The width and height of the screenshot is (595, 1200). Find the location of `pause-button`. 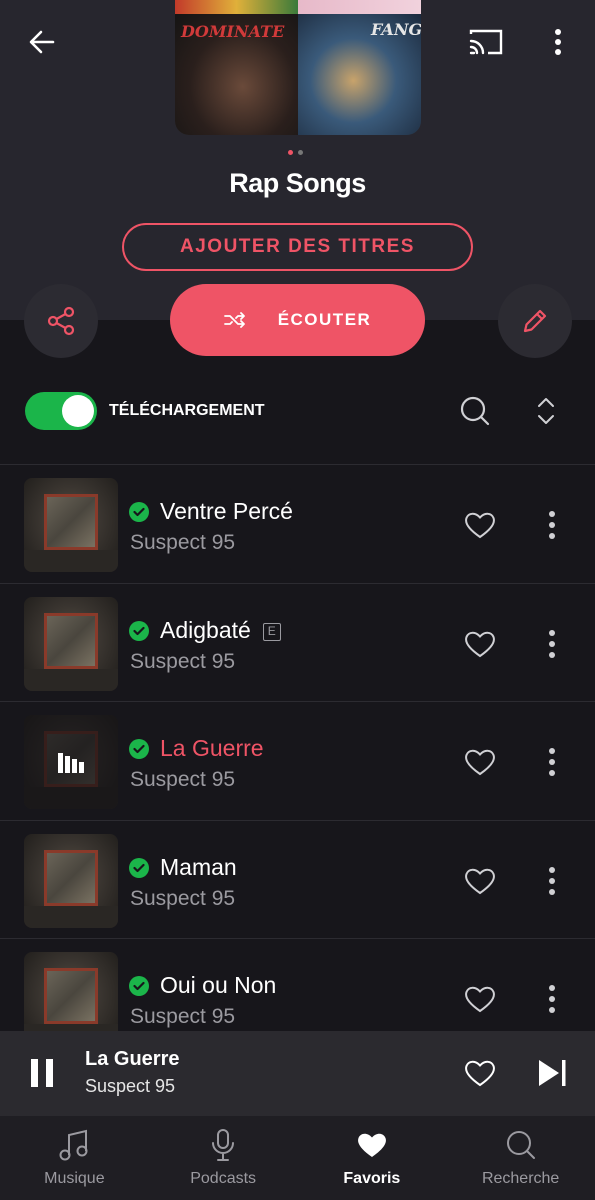

pause-button is located at coordinates (42, 1073).